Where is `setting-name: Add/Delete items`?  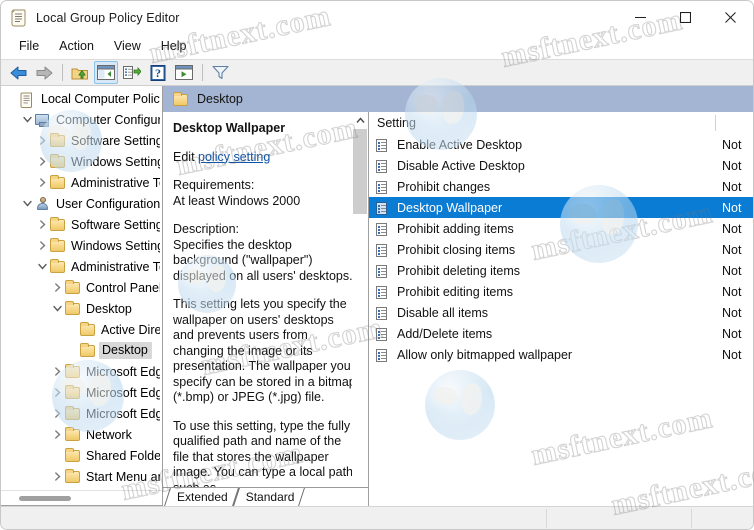 setting-name: Add/Delete items is located at coordinates (445, 333).